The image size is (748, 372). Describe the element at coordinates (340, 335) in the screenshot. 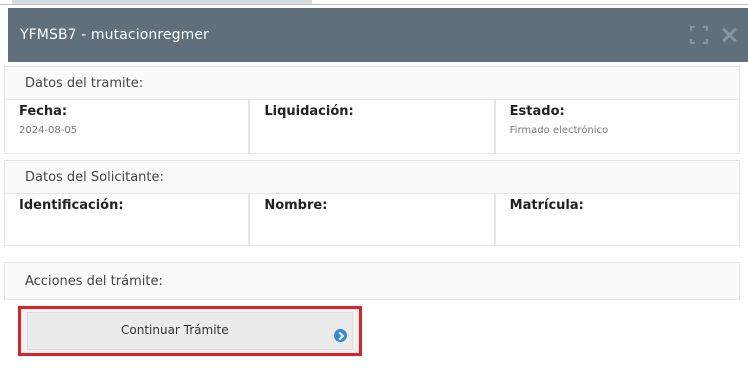

I see `chevron-right-icon` at that location.